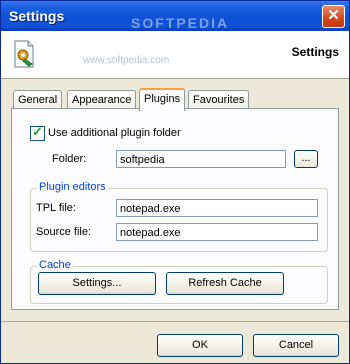  Describe the element at coordinates (162, 99) in the screenshot. I see `tab-plugins: Plugins` at that location.